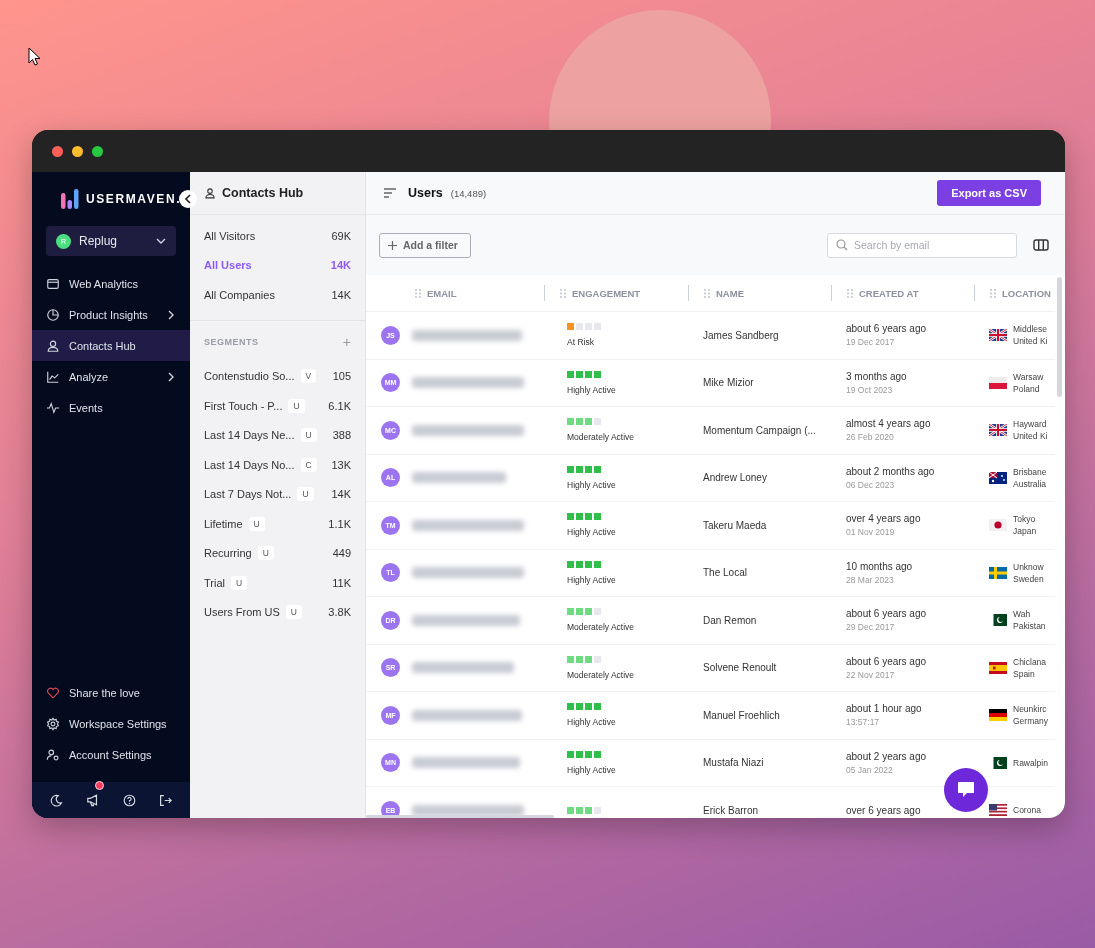 This screenshot has width=1095, height=948. I want to click on user-name: Solvene Renoult, so click(740, 668).